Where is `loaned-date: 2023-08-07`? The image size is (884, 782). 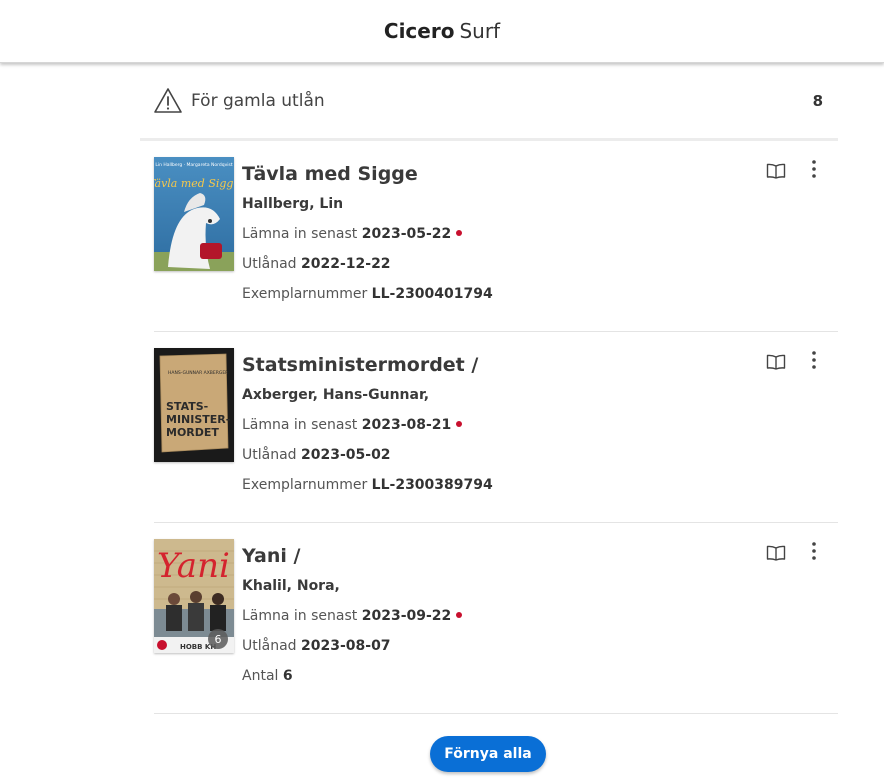 loaned-date: 2023-08-07 is located at coordinates (346, 646).